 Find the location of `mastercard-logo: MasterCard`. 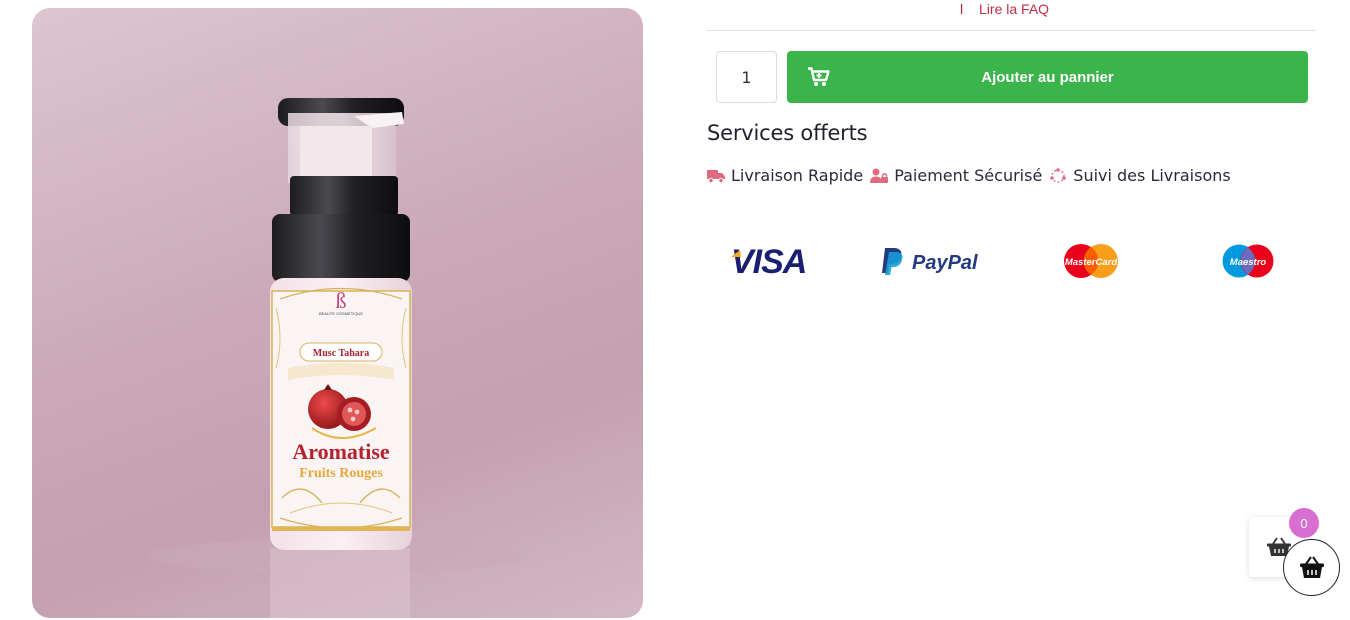

mastercard-logo: MasterCard is located at coordinates (1091, 261).